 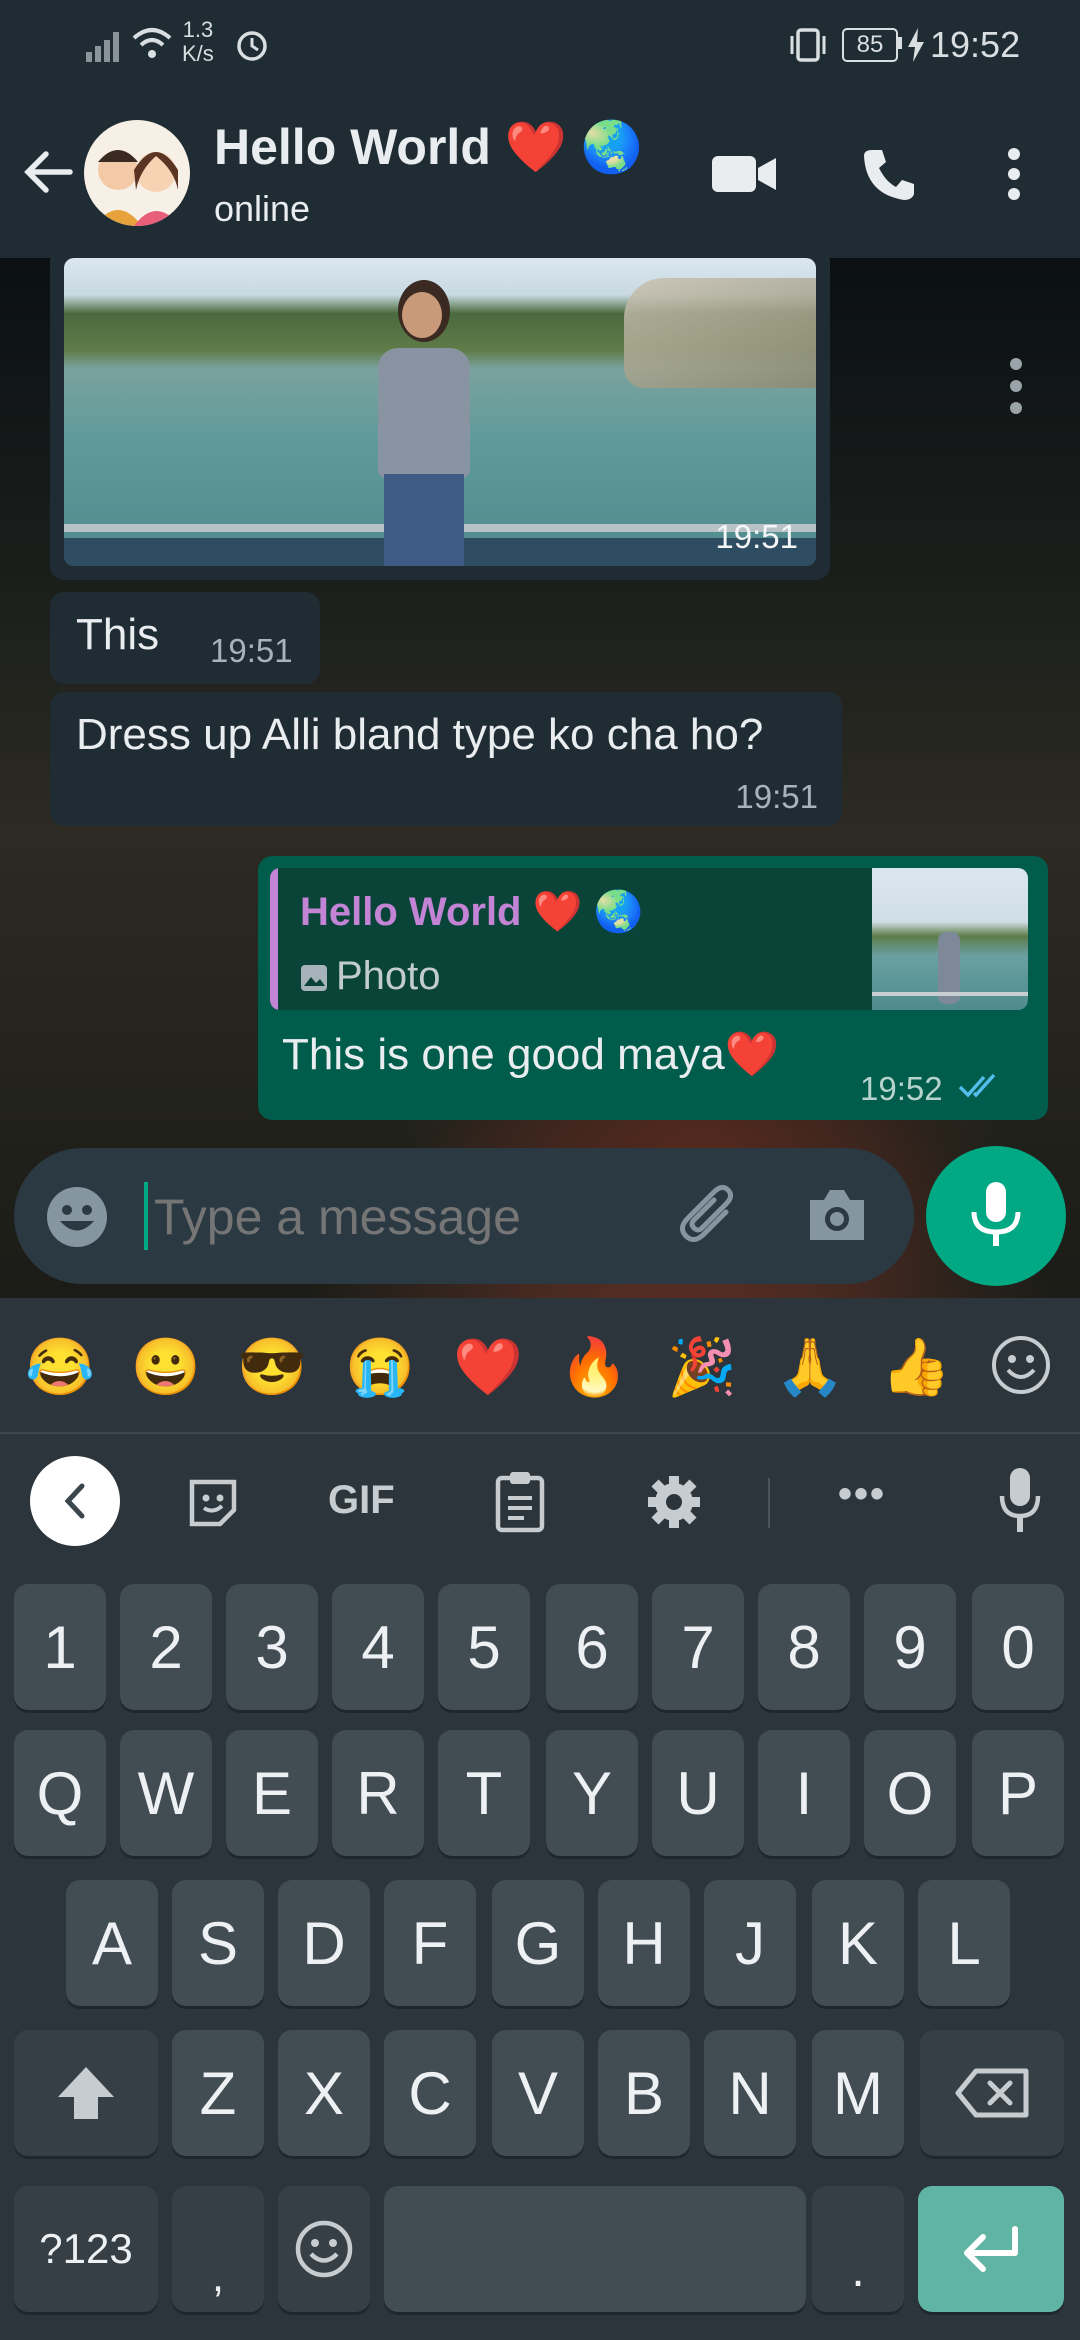 I want to click on emoji-key, so click(x=324, y=2249).